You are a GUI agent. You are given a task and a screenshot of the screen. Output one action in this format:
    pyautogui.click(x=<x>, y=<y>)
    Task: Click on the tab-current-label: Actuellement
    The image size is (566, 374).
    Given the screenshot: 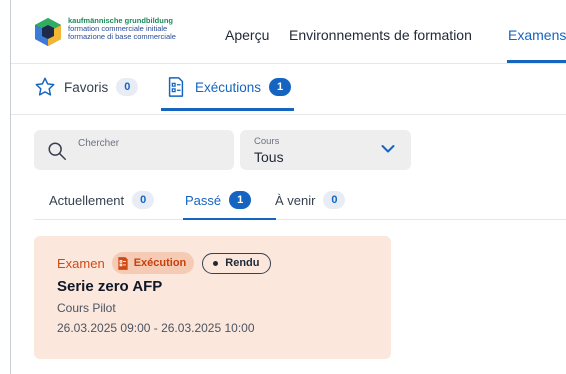 What is the action you would take?
    pyautogui.click(x=87, y=200)
    